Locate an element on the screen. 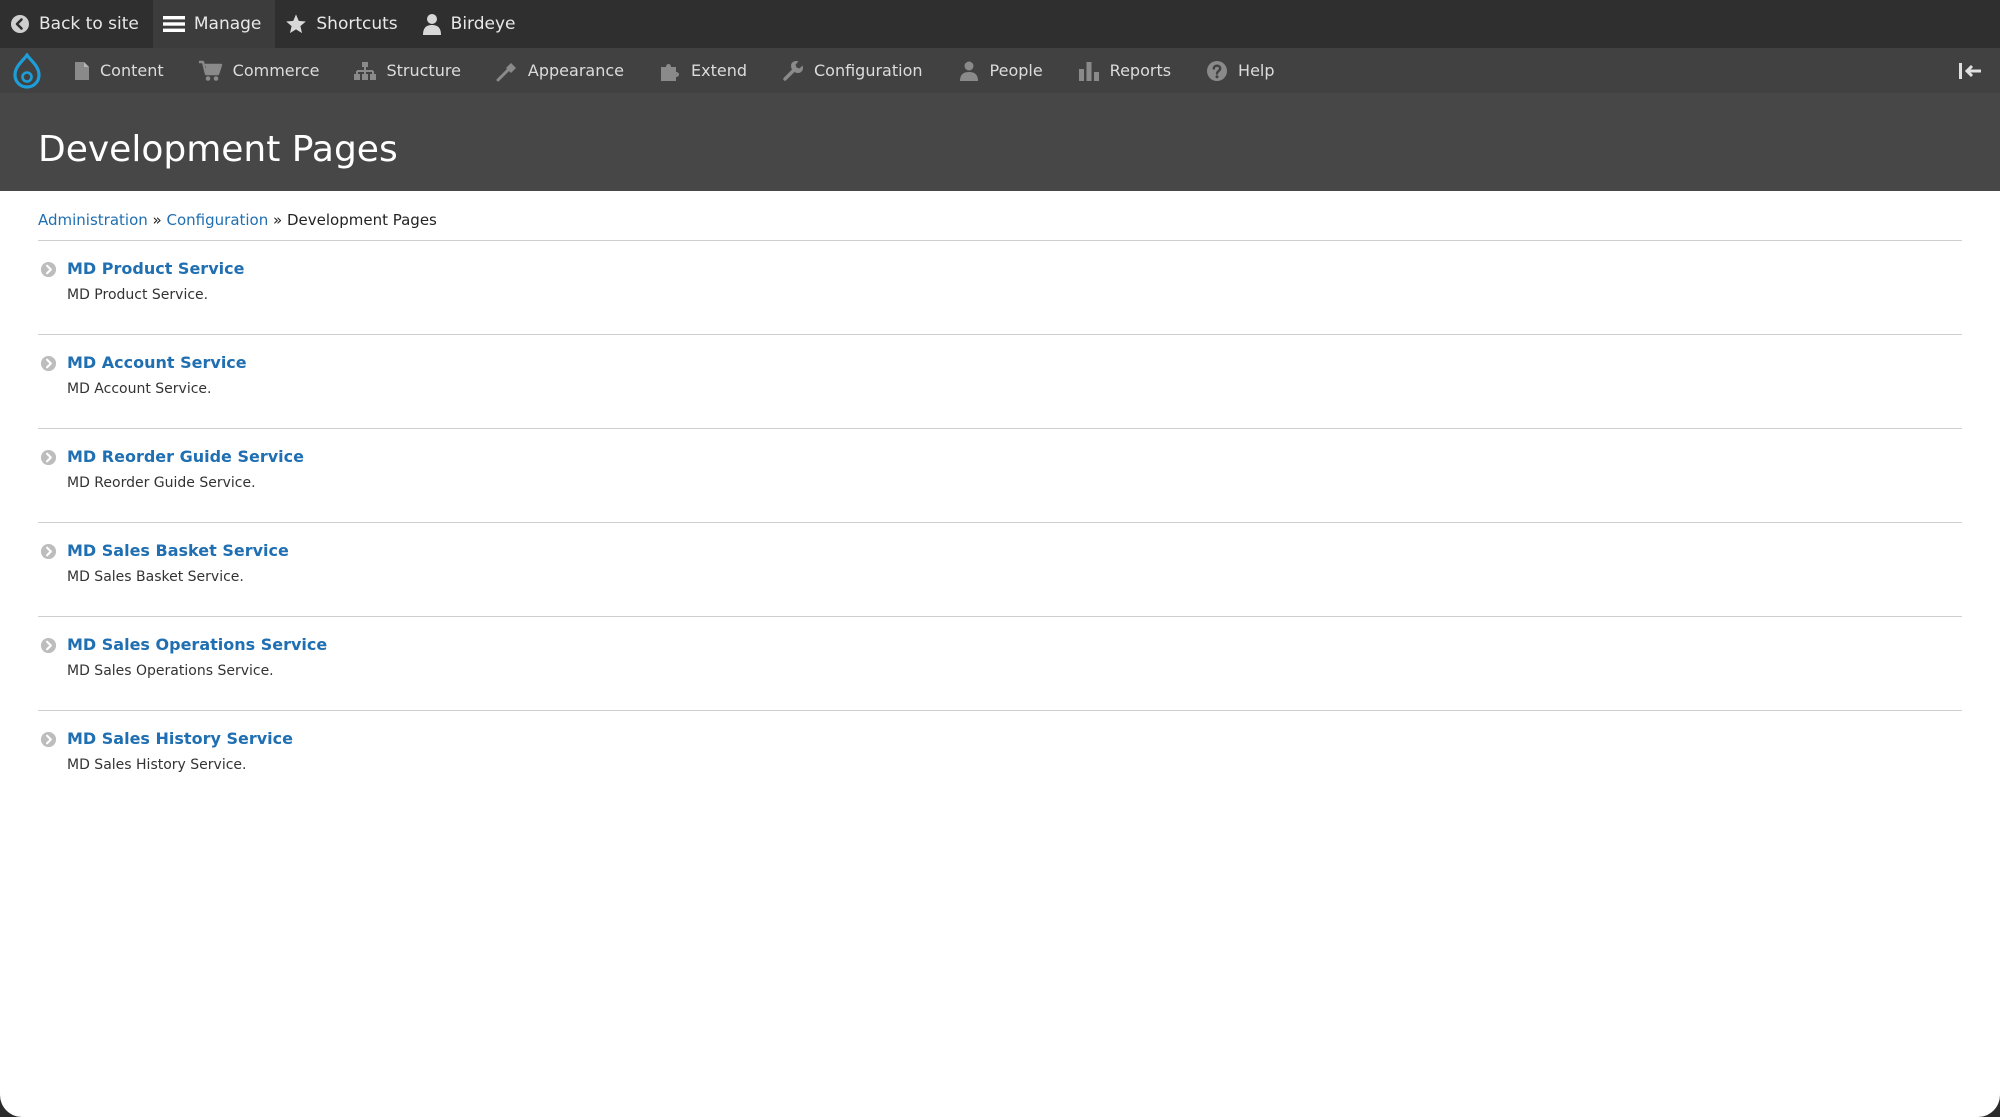  cart-icon is located at coordinates (210, 70).